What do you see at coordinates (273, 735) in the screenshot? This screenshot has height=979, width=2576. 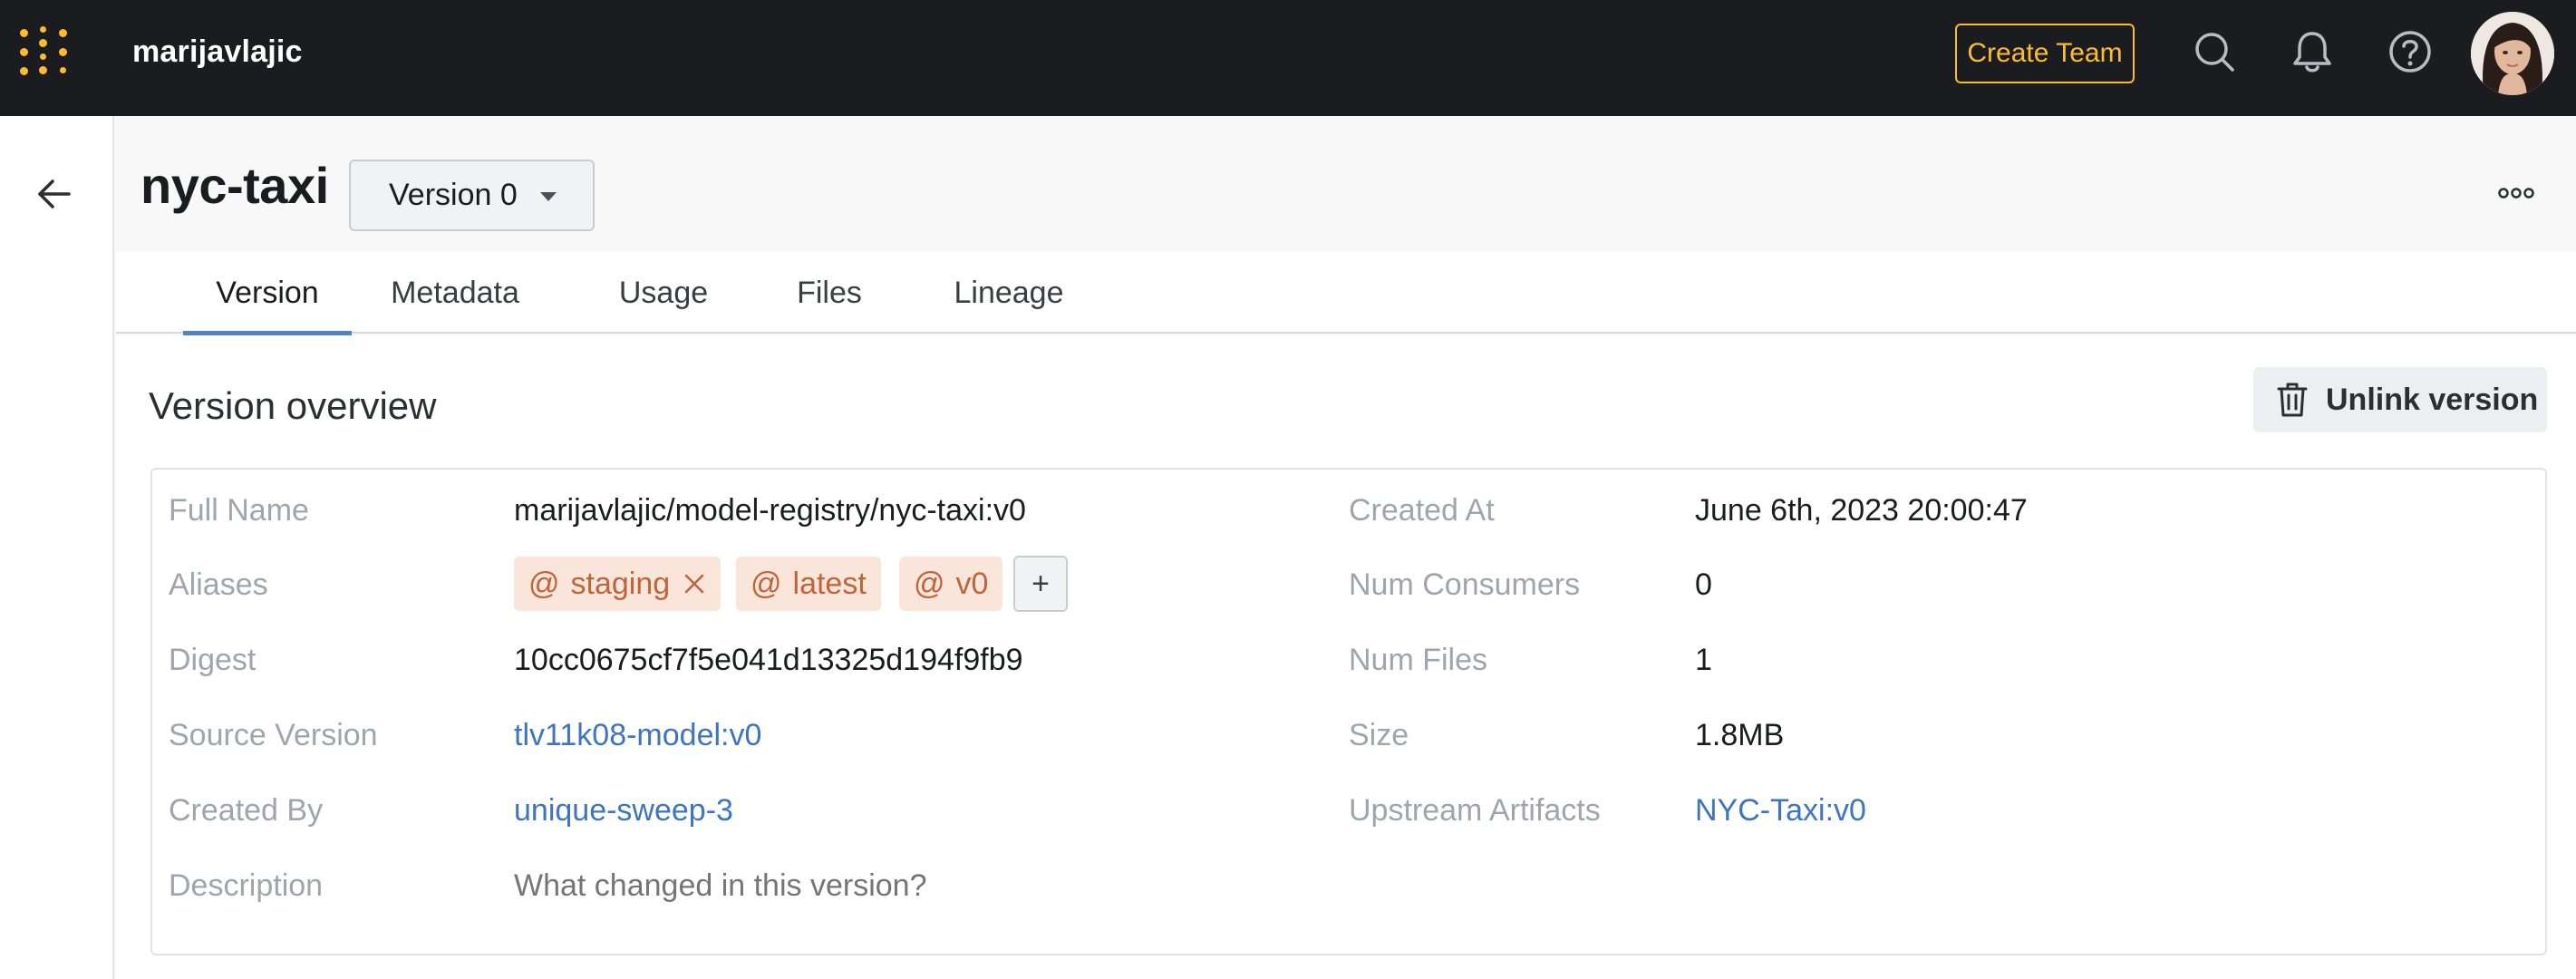 I see `source-version-label: Source Version` at bounding box center [273, 735].